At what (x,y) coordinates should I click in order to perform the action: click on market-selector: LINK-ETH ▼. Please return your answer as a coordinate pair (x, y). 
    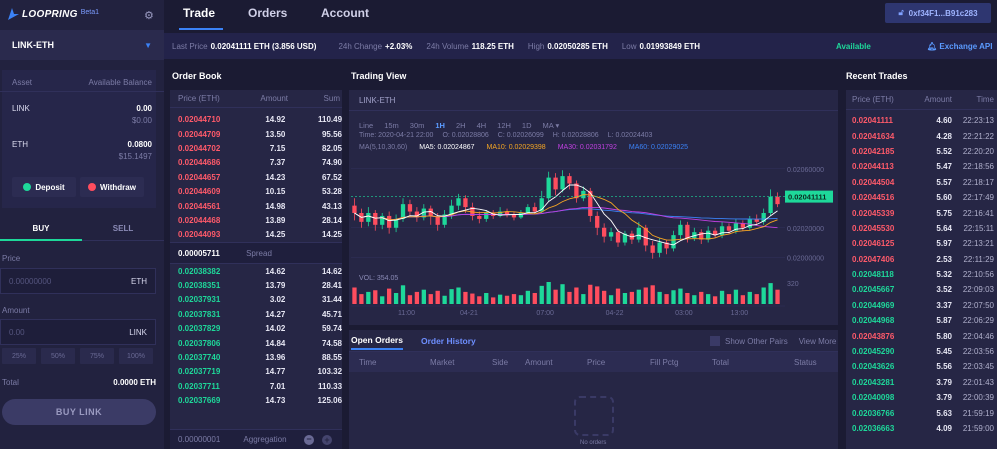
    Looking at the image, I should click on (82, 45).